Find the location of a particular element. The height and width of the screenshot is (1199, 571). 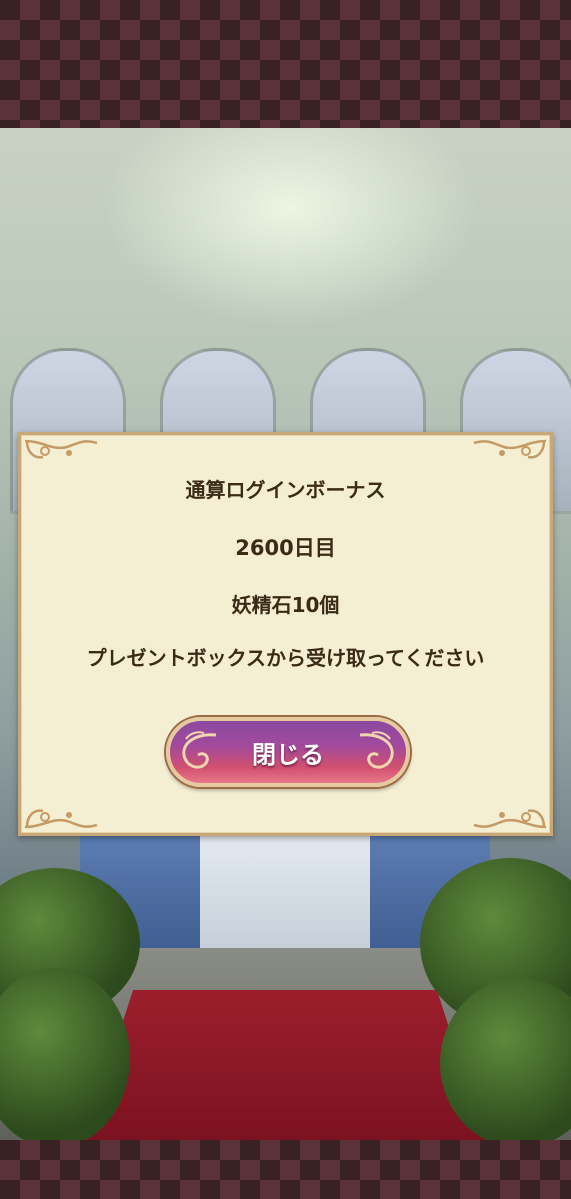

reward-text: 妖精石10個 is located at coordinates (285, 605).